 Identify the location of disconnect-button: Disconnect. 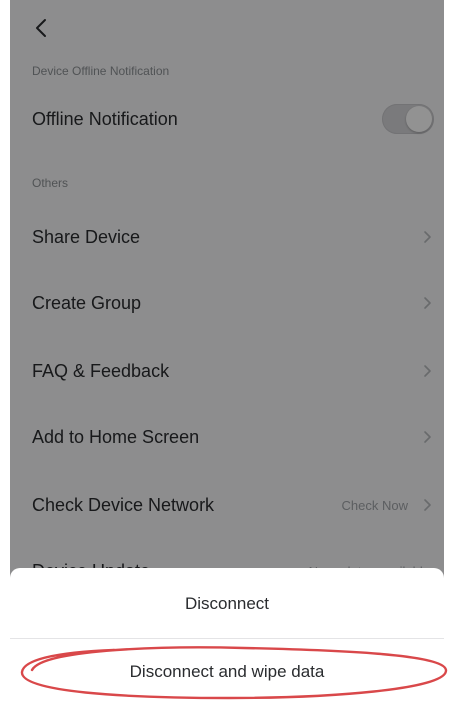
(227, 604).